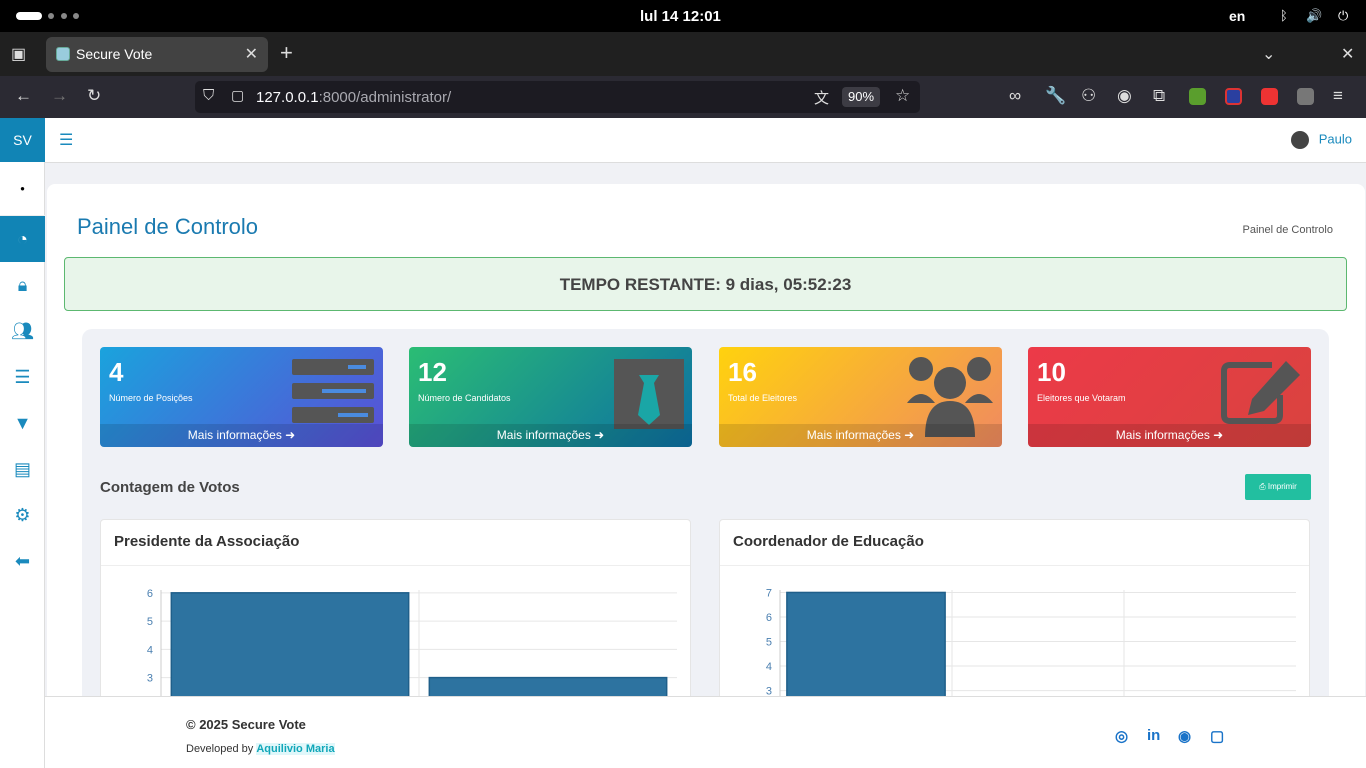 This screenshot has height=768, width=1366. What do you see at coordinates (157, 54) in the screenshot?
I see `browser-tab: Secure Vote ✕` at bounding box center [157, 54].